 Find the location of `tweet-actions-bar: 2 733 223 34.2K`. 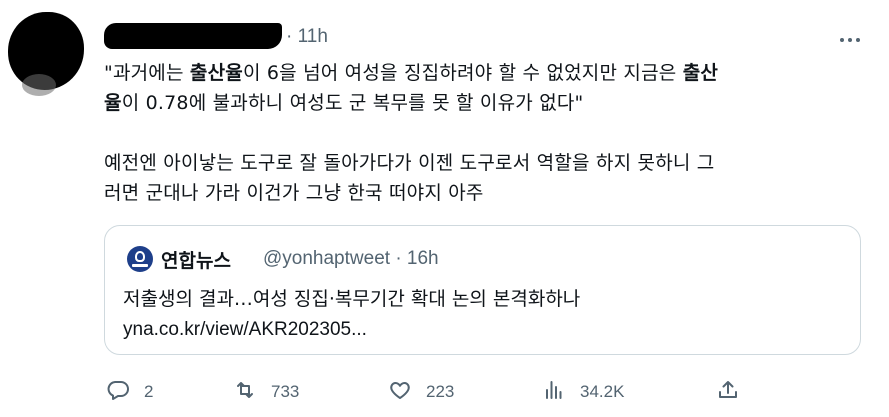

tweet-actions-bar: 2 733 223 34.2K is located at coordinates (444, 392).